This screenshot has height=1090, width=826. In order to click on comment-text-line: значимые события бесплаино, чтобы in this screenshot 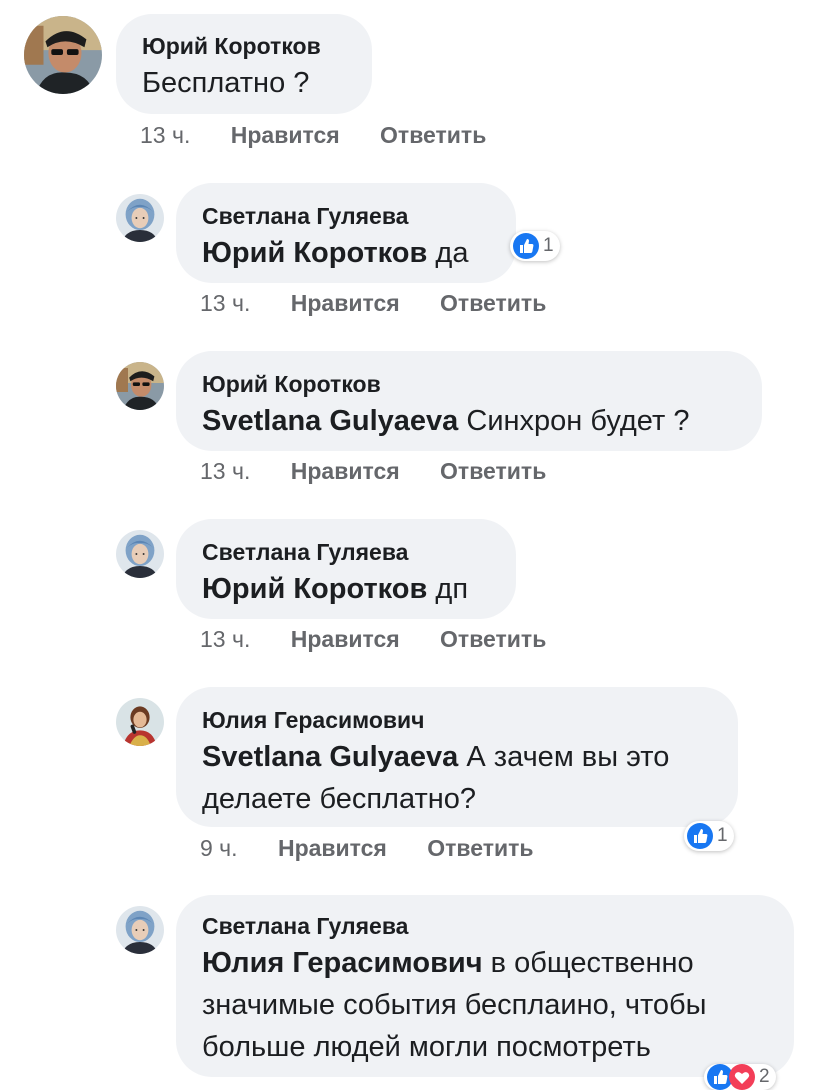, I will do `click(454, 1005)`.